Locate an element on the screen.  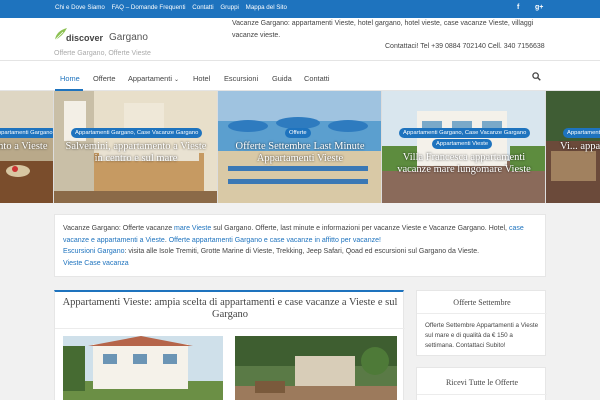
nav-item-home: Home is located at coordinates (70, 78).